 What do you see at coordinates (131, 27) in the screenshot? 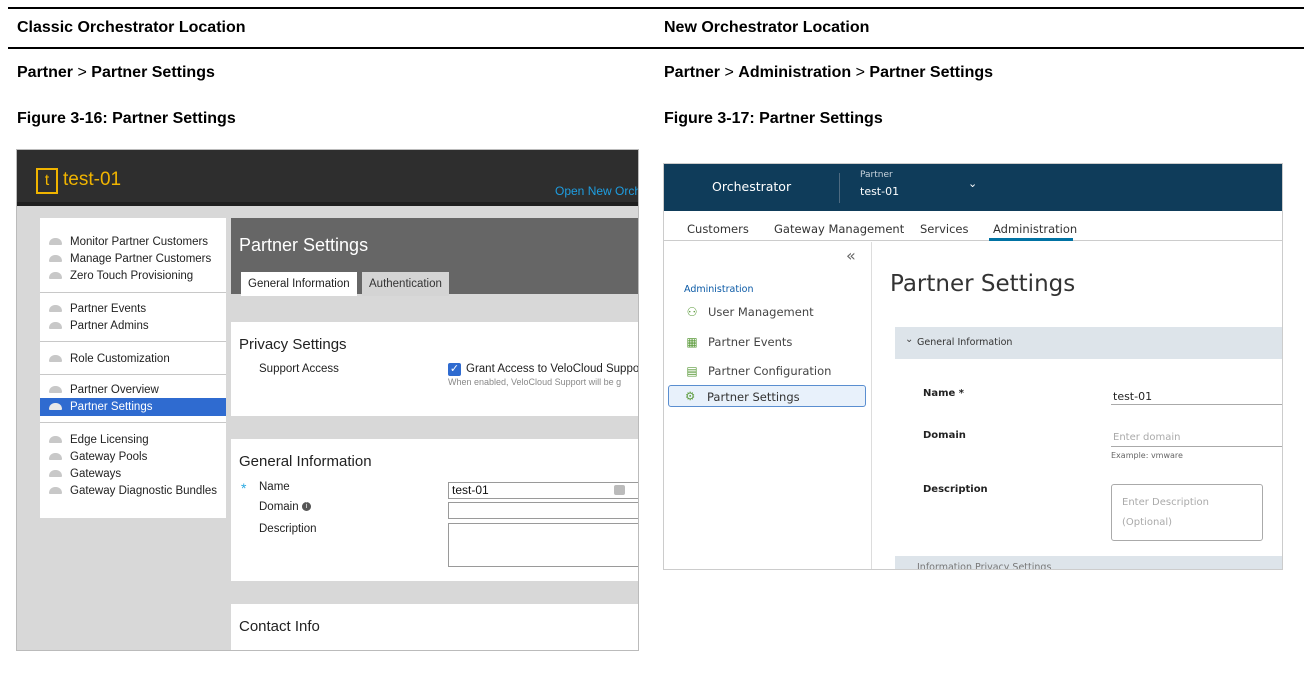
I see `left-column-header: Classic Orchestrator Location` at bounding box center [131, 27].